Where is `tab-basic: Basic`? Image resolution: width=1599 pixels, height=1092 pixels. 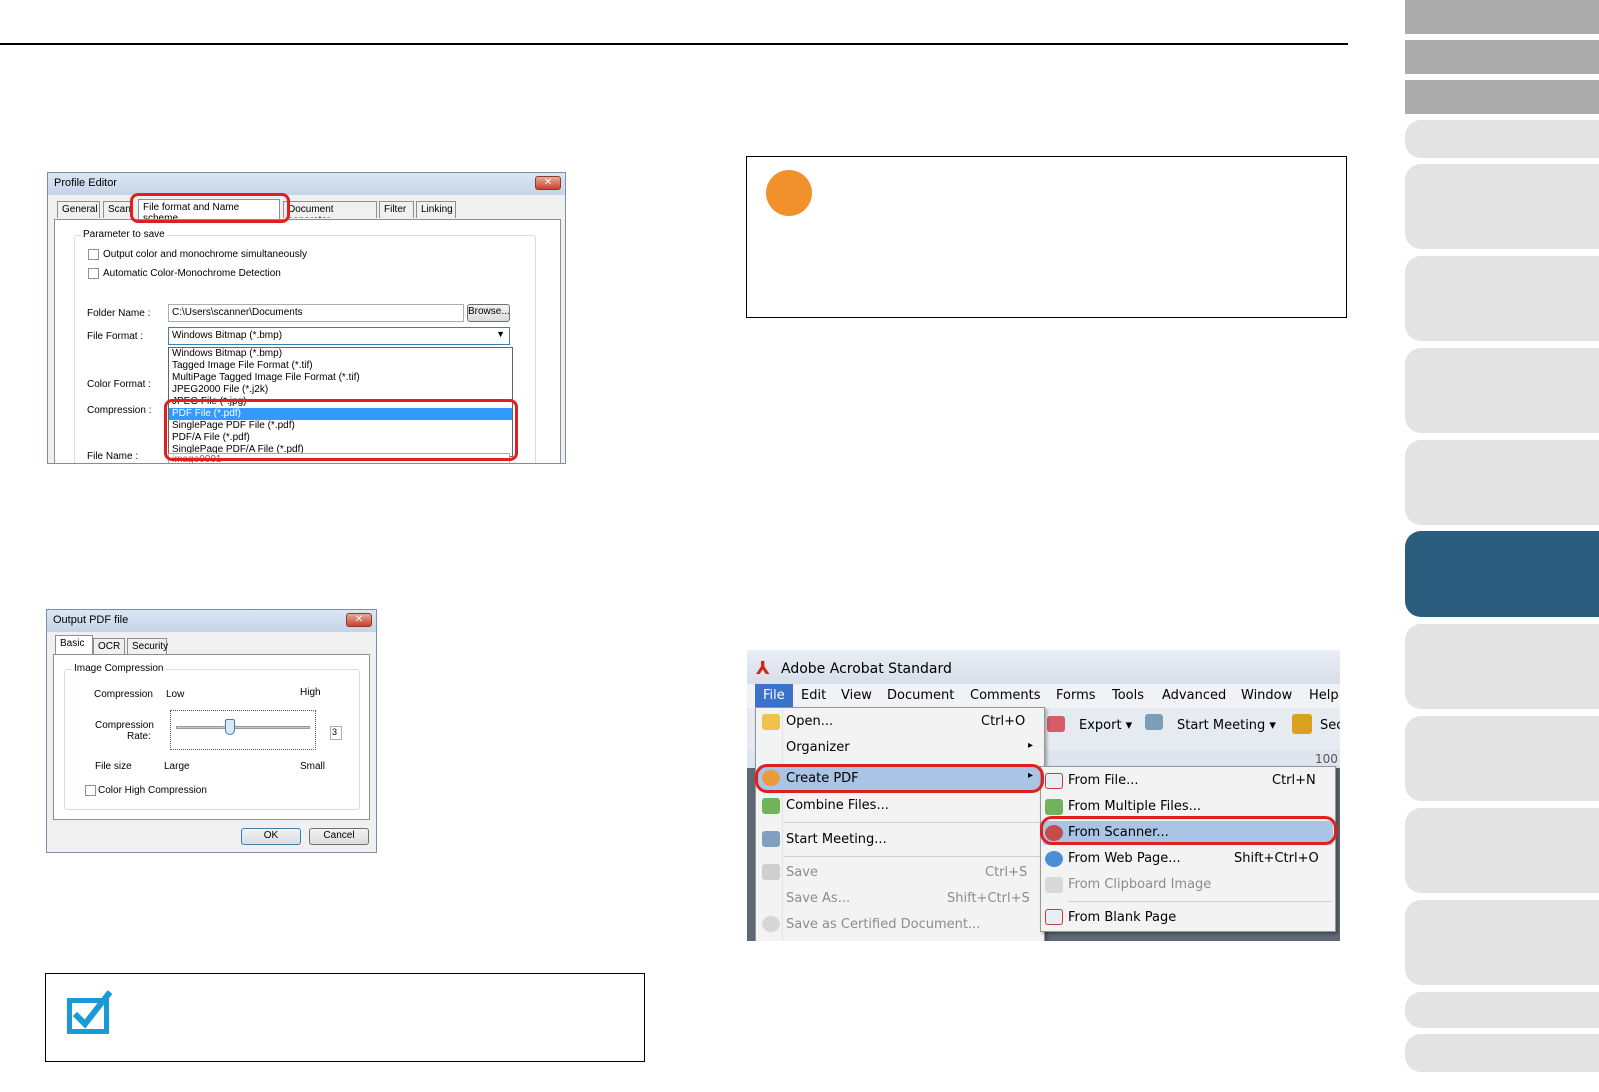
tab-basic: Basic is located at coordinates (74, 645).